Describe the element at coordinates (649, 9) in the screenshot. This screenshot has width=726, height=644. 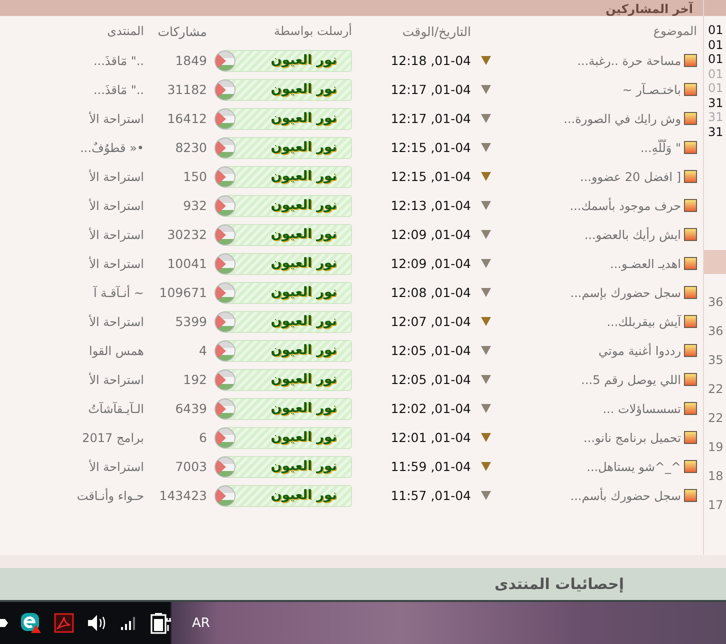
I see `section-title: آخر المشاركين` at that location.